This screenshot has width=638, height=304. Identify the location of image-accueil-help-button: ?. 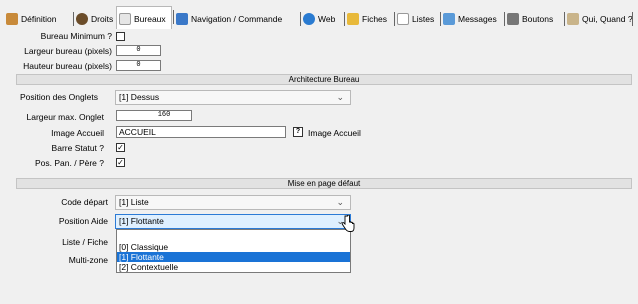
(298, 132).